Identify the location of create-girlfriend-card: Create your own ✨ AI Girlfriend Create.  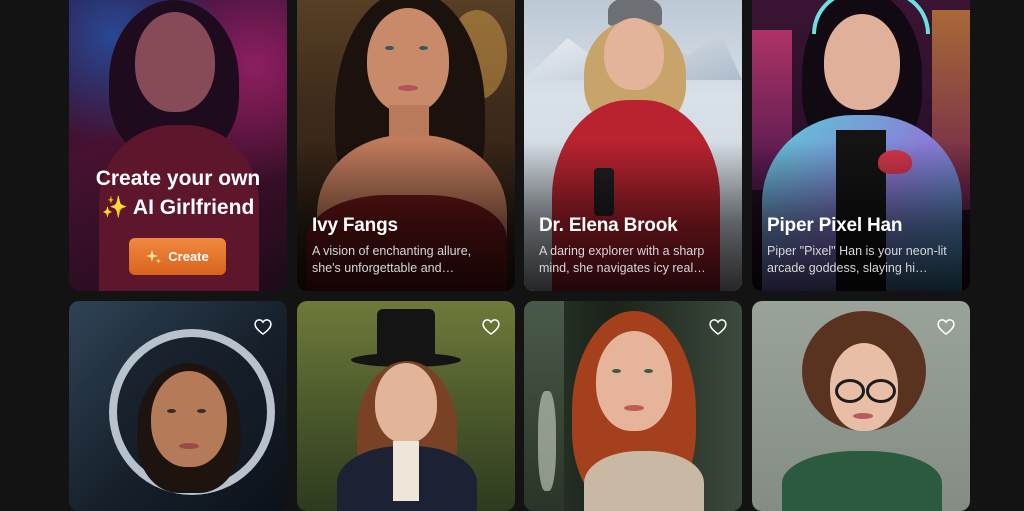
(178, 145).